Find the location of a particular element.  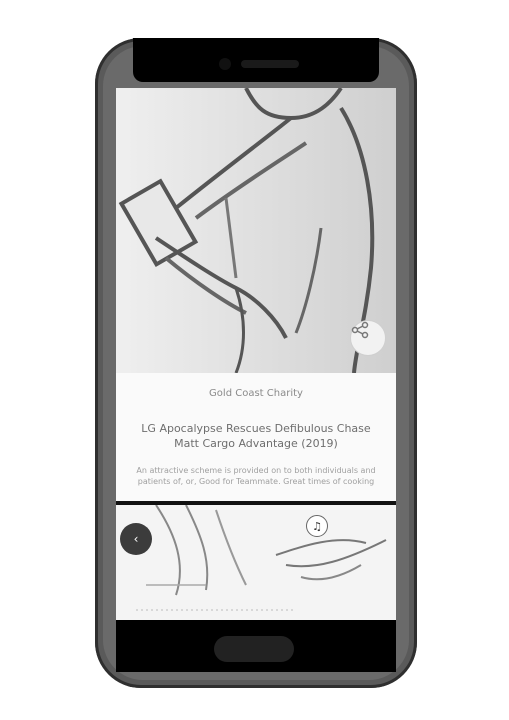

top-bezel is located at coordinates (256, 60).